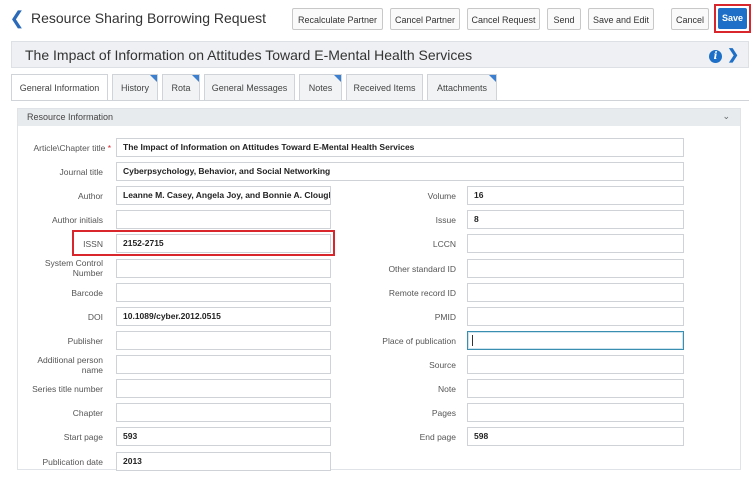  What do you see at coordinates (223, 292) in the screenshot?
I see `barcode-field` at bounding box center [223, 292].